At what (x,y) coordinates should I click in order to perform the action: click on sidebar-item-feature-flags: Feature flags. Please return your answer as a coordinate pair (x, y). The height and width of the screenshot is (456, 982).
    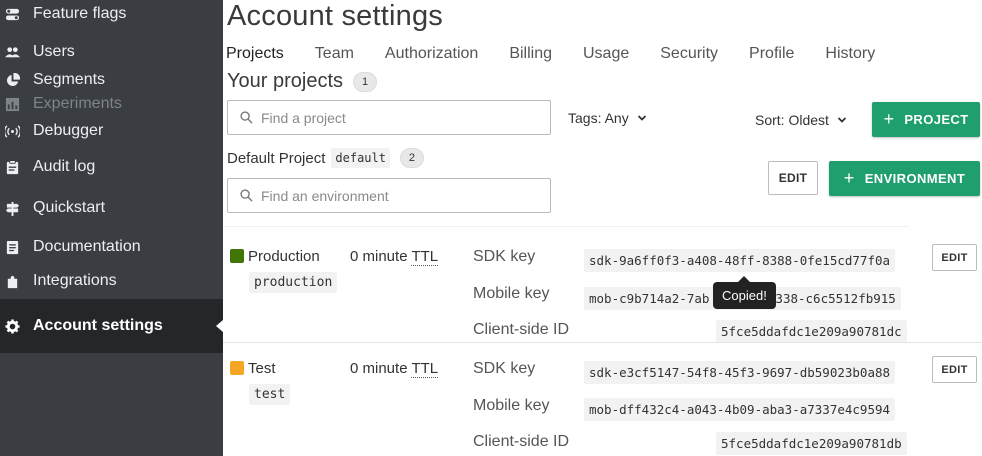
    Looking at the image, I should click on (111, 14).